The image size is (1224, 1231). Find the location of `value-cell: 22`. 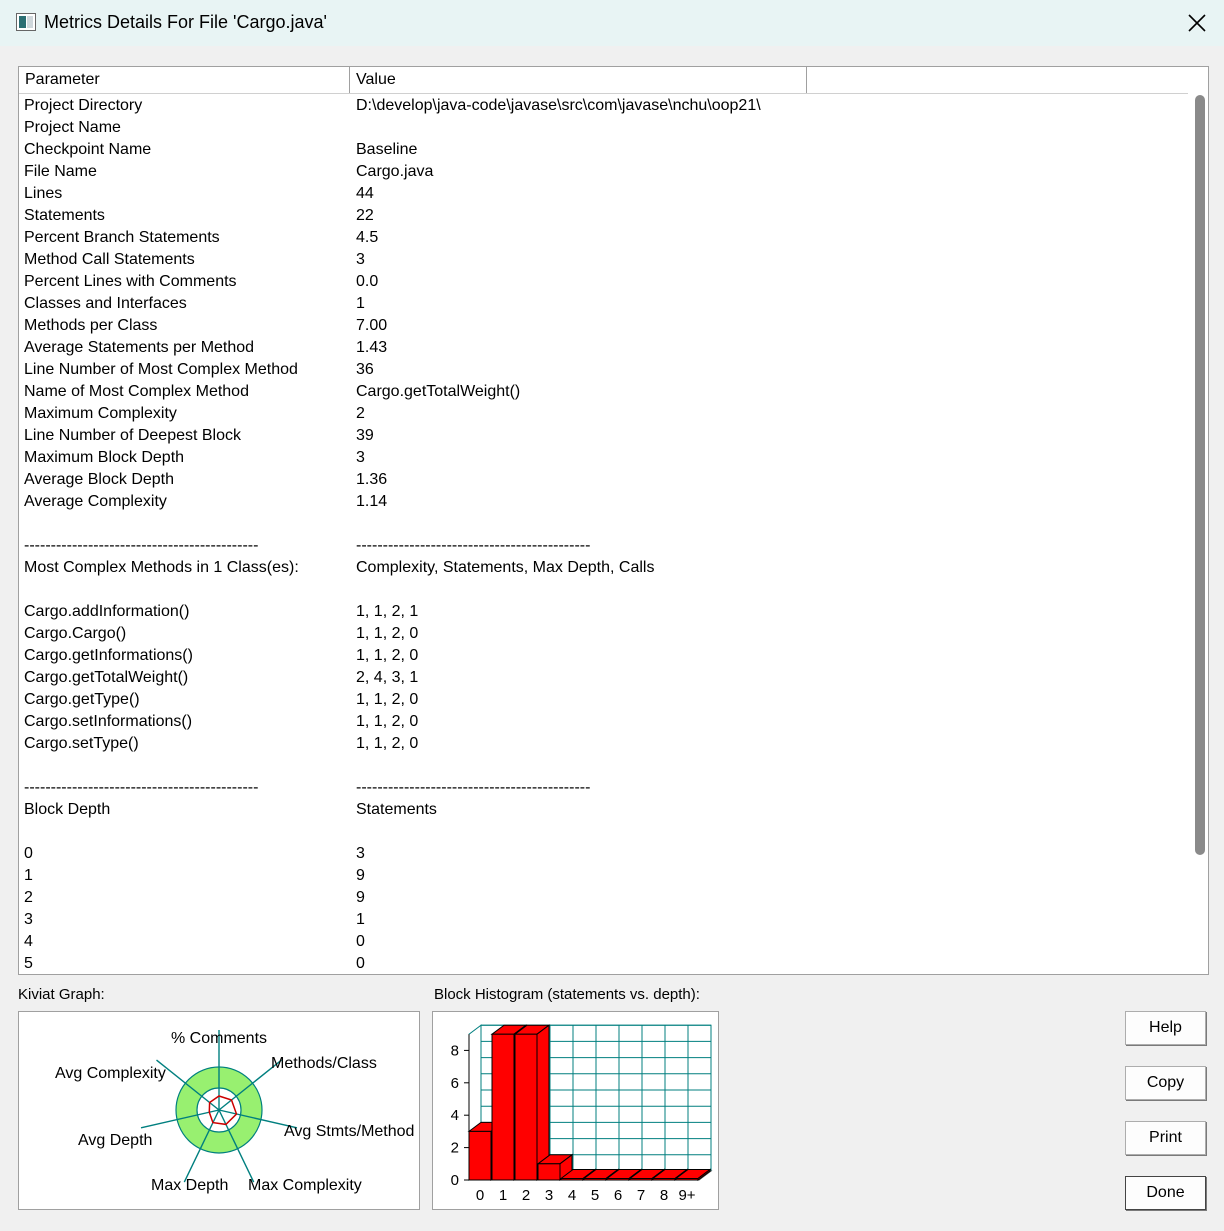

value-cell: 22 is located at coordinates (365, 215).